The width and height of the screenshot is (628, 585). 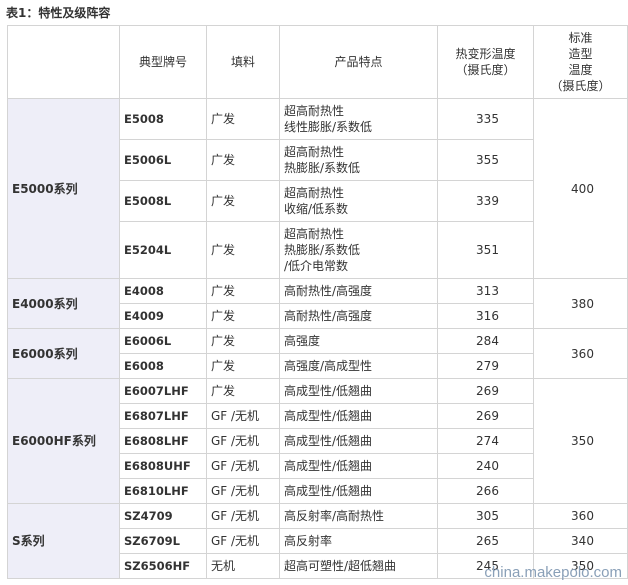 What do you see at coordinates (358, 566) in the screenshot?
I see `features-cell: 超高可塑性/超低翘曲` at bounding box center [358, 566].